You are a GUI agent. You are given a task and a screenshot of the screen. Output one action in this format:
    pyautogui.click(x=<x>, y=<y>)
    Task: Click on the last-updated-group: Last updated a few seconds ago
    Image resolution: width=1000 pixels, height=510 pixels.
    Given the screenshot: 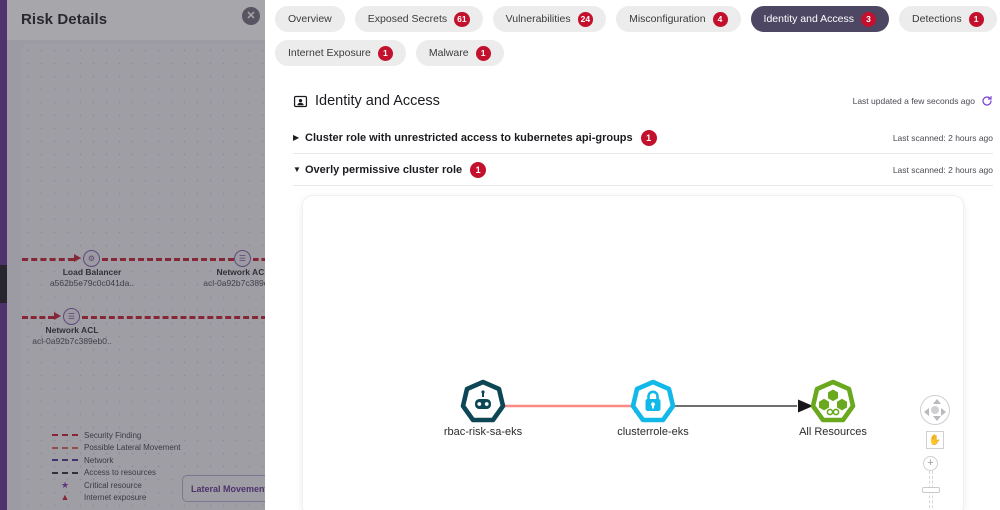 What is the action you would take?
    pyautogui.click(x=923, y=101)
    